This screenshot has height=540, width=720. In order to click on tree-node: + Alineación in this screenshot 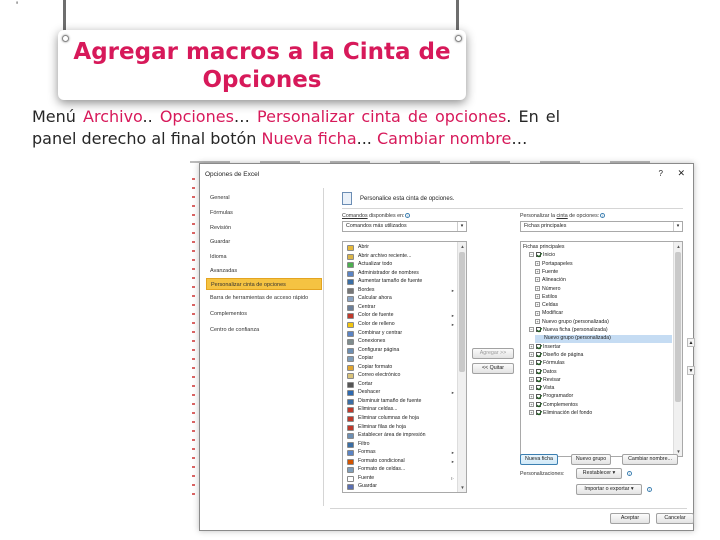, I will do `click(550, 281)`.